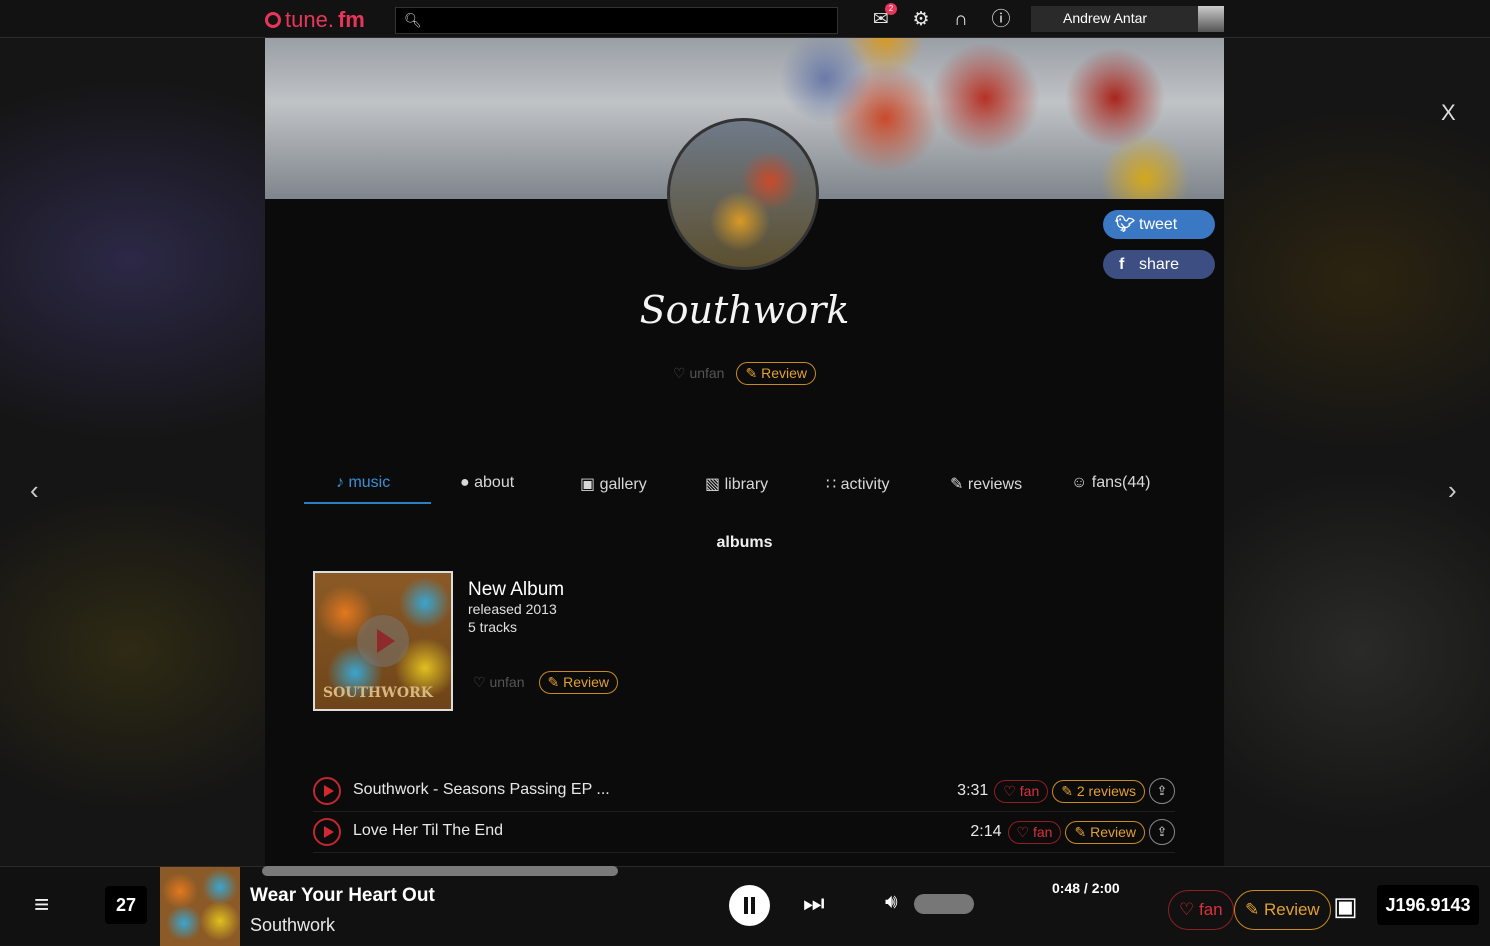 This screenshot has height=946, width=1490. Describe the element at coordinates (309, 20) in the screenshot. I see `logo-prefix: tune.` at that location.